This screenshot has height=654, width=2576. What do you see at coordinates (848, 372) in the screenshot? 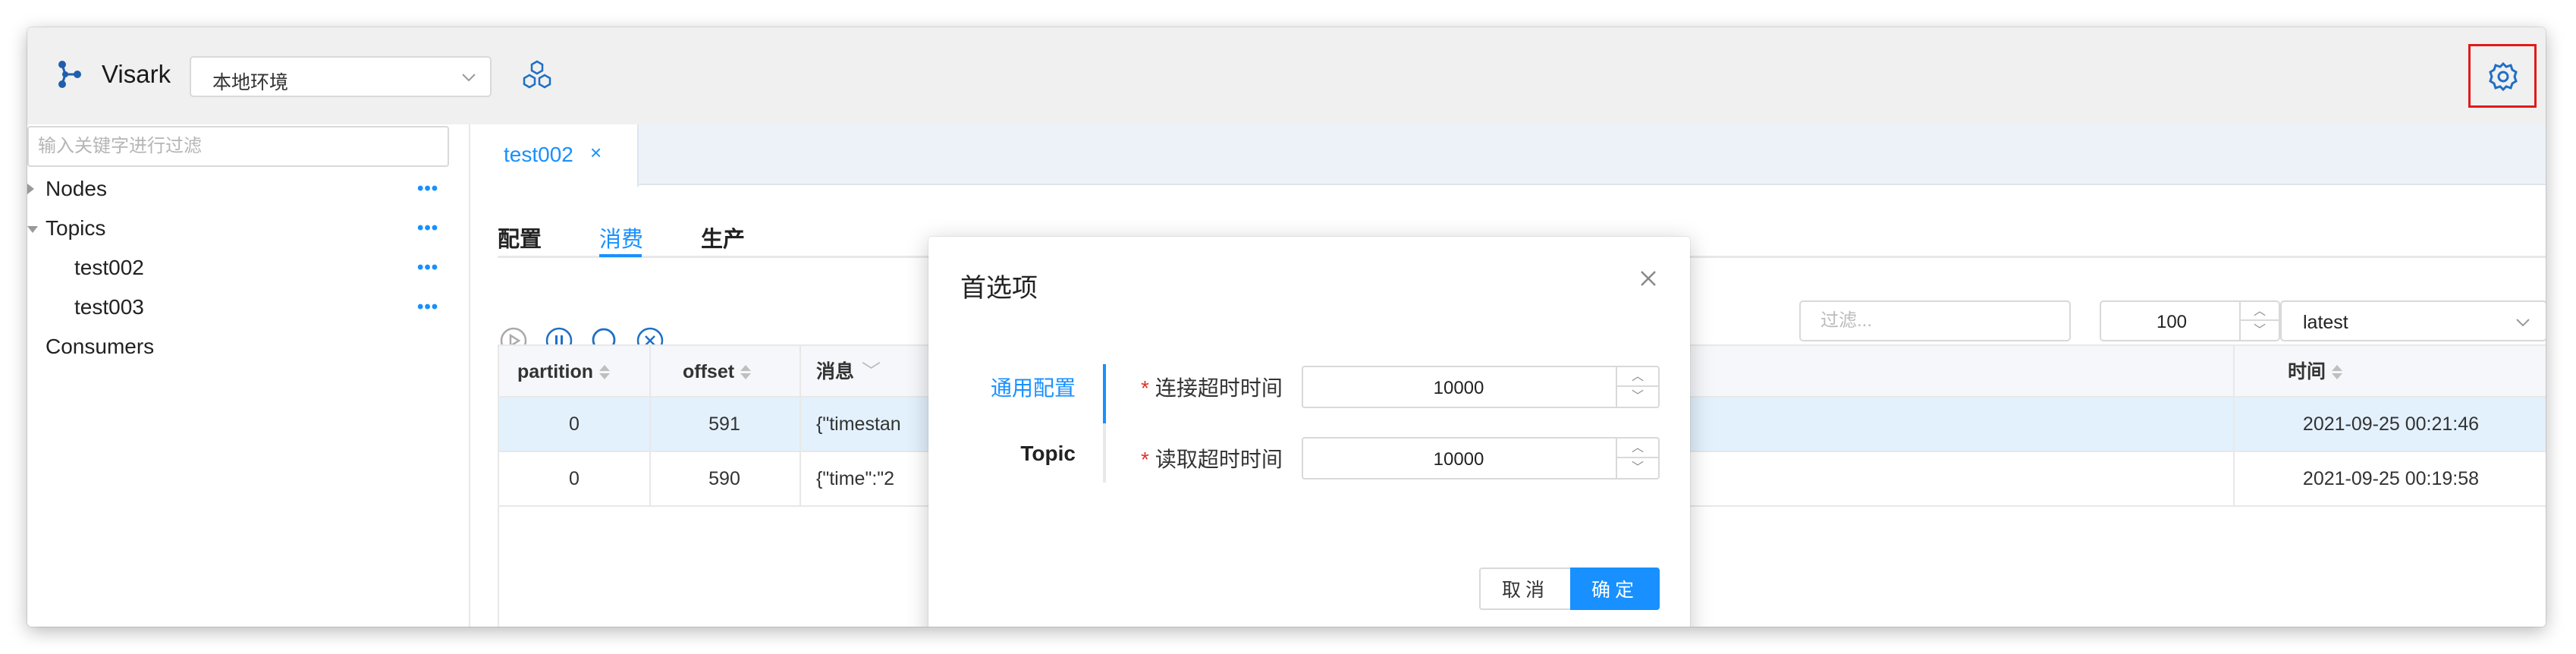
I see `column-header-message: 消息 ﹀` at bounding box center [848, 372].